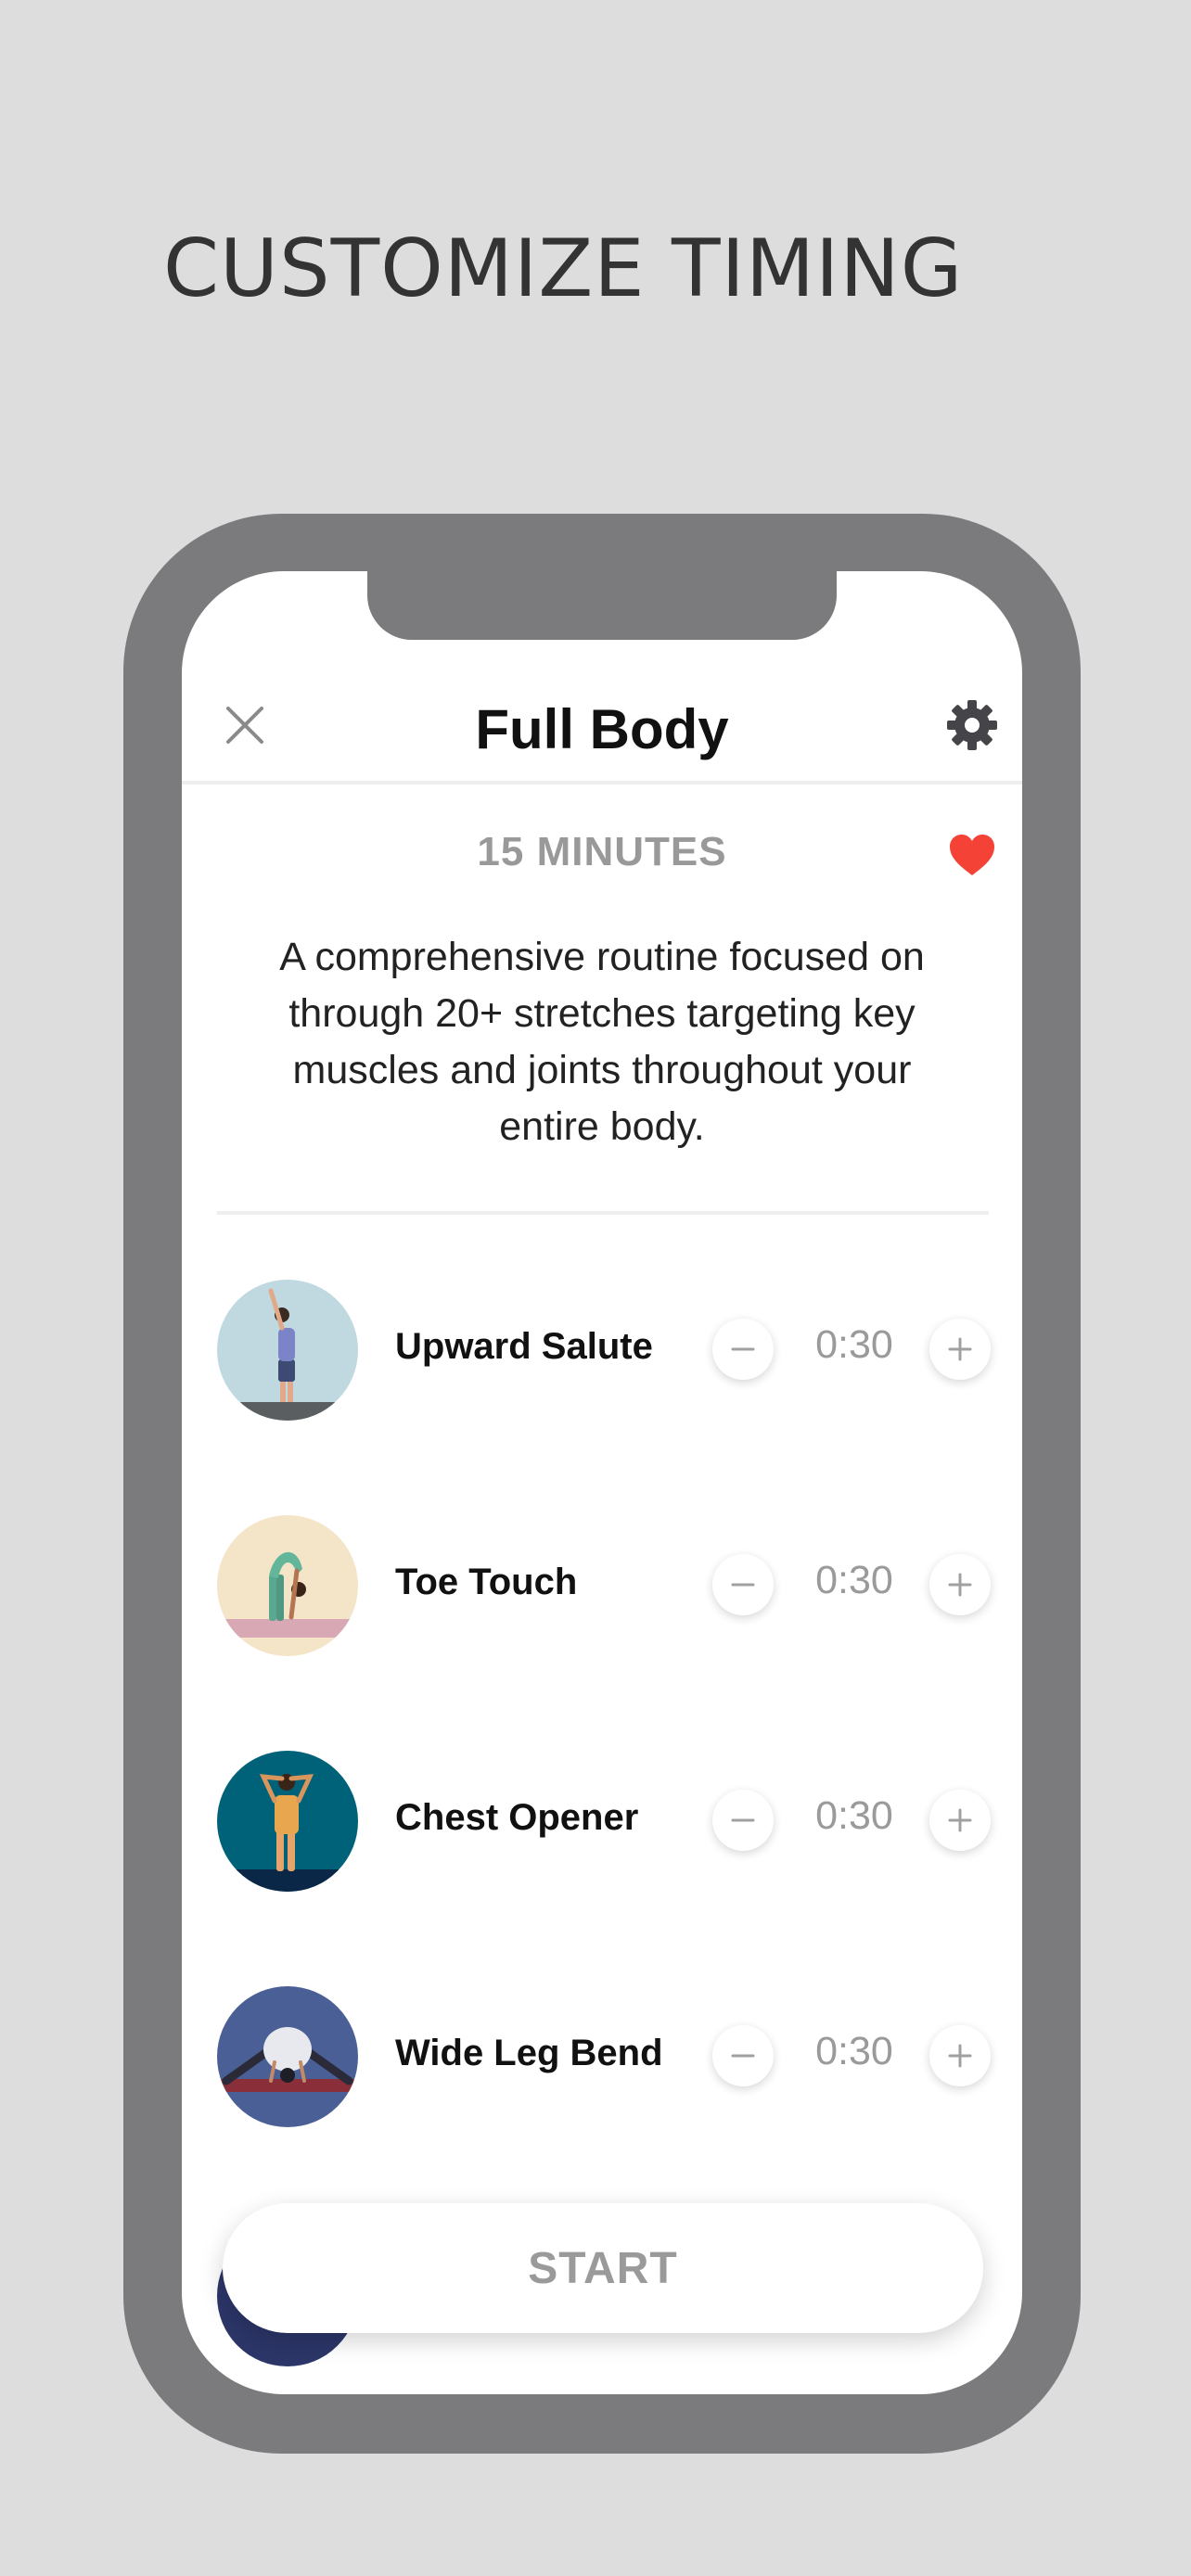 Image resolution: width=1191 pixels, height=2576 pixels. Describe the element at coordinates (603, 2268) in the screenshot. I see `start-button: START` at that location.